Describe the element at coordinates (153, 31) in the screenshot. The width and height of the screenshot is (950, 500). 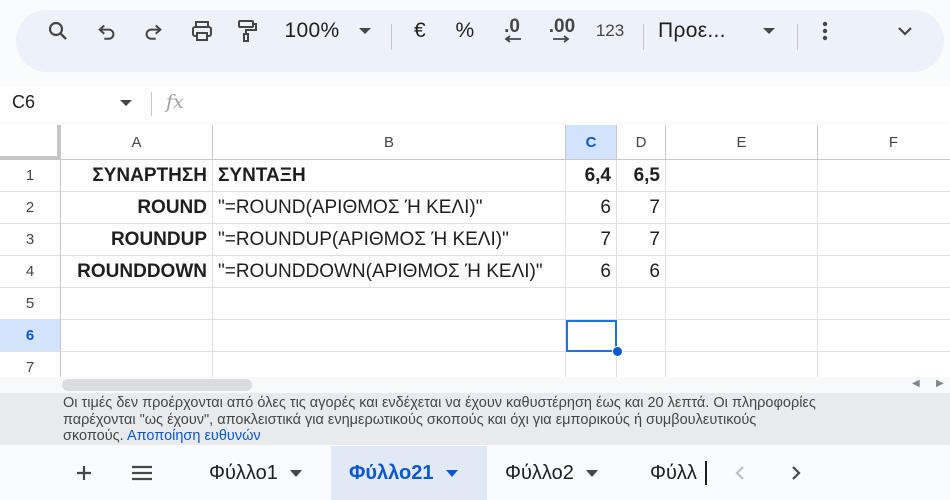
I see `redo-icon` at that location.